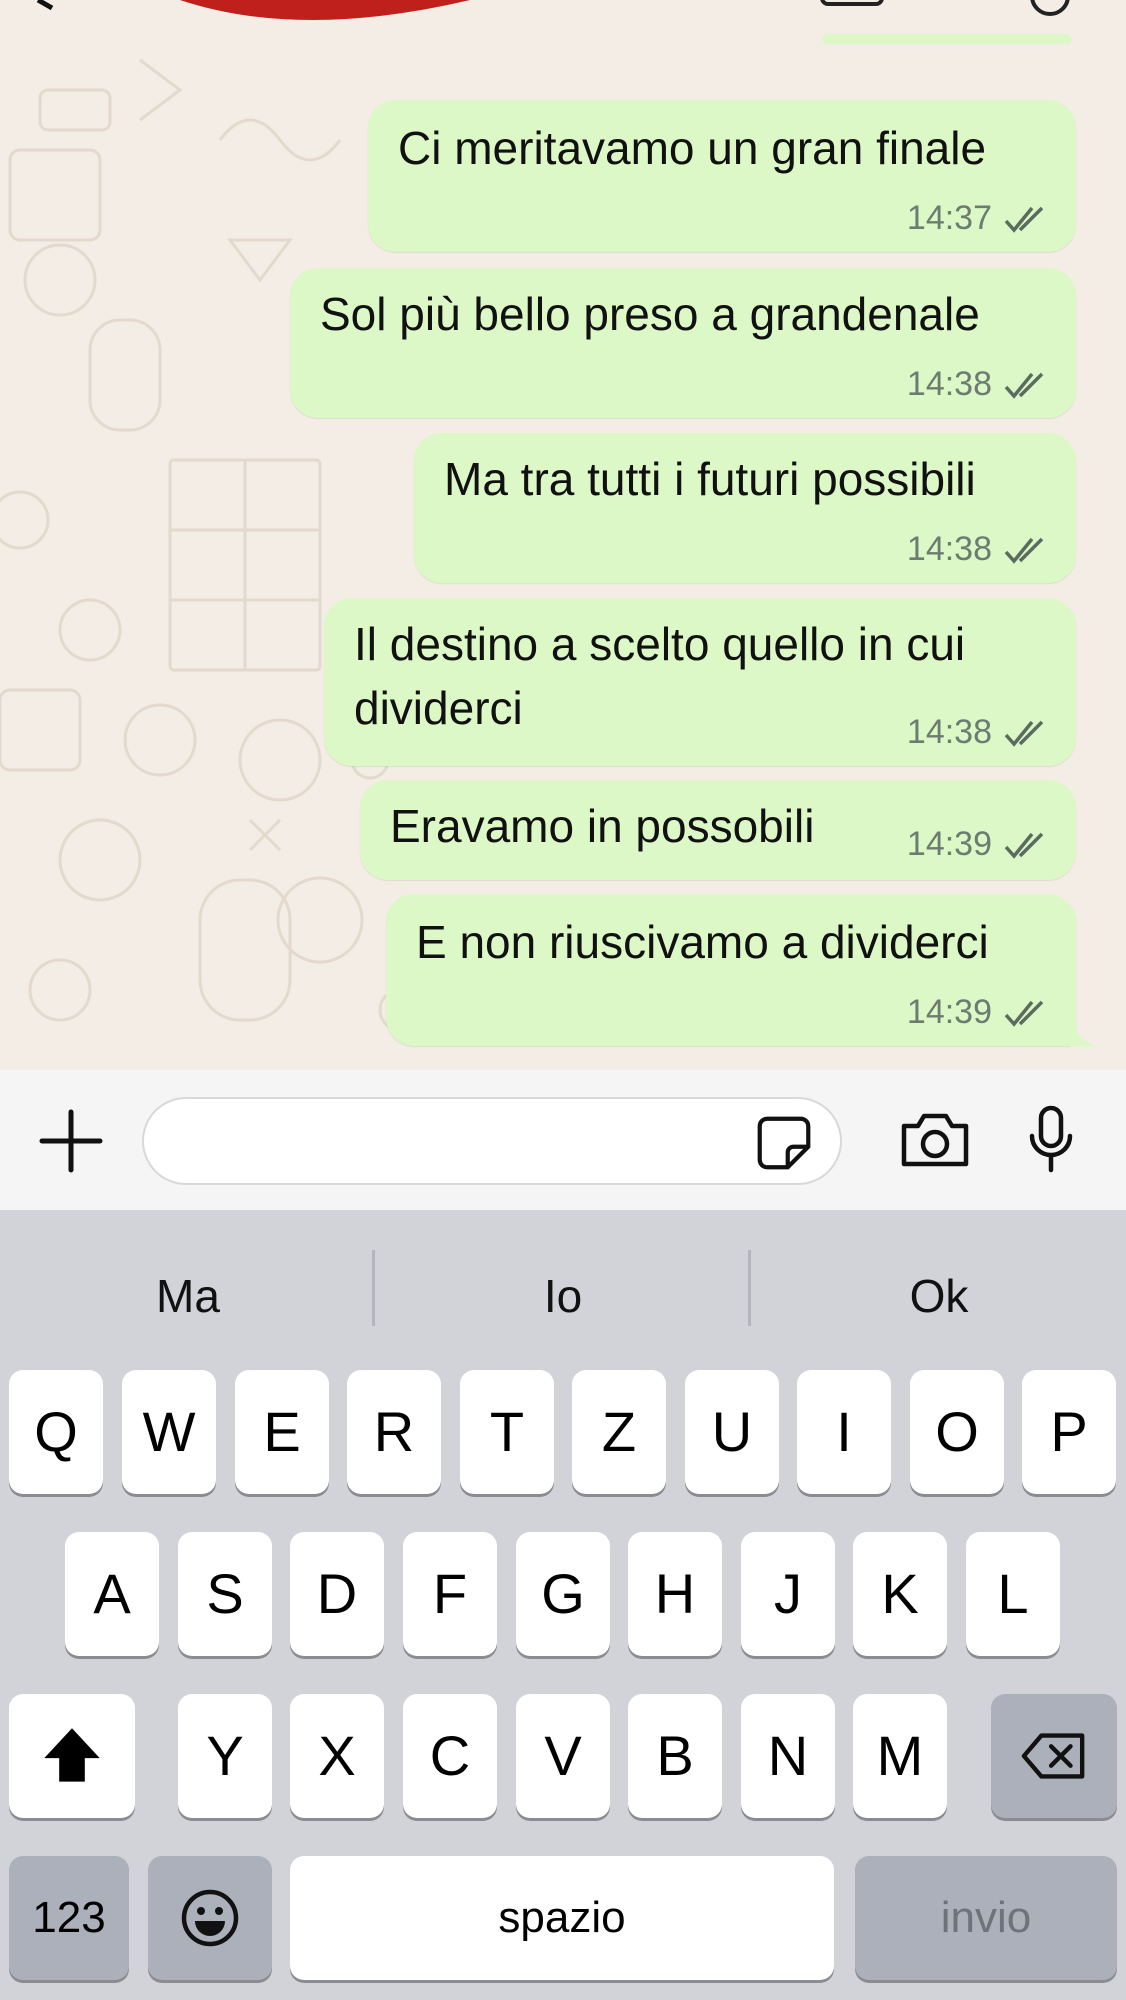 The image size is (1126, 2000). I want to click on key-g: G, so click(563, 1594).